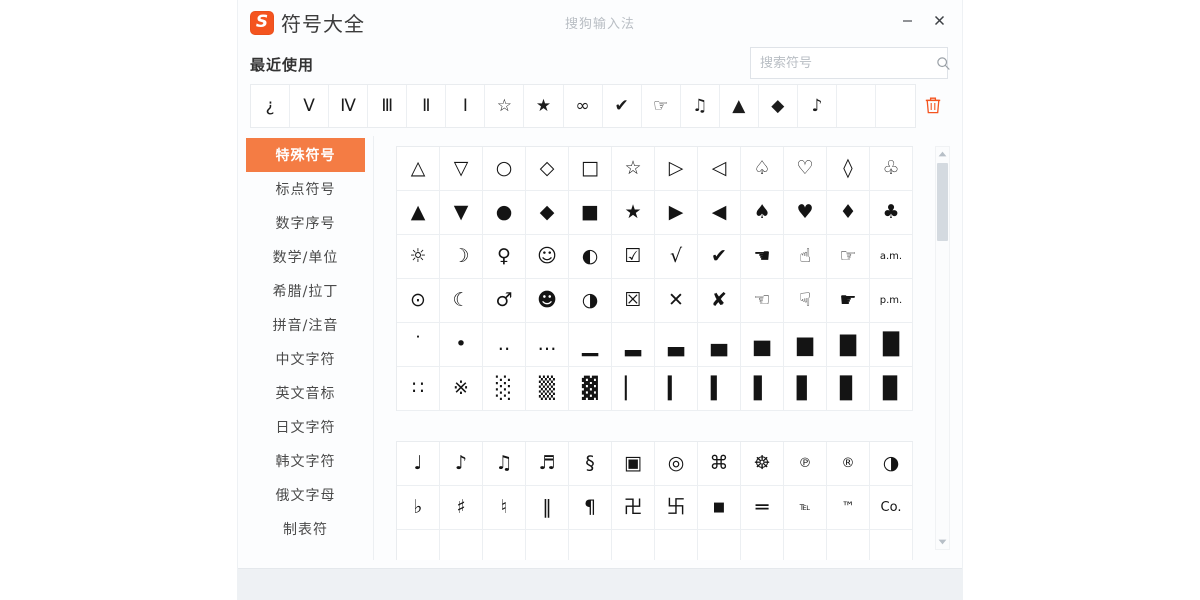 This screenshot has height=600, width=1200. What do you see at coordinates (778, 106) in the screenshot?
I see `recent-symbol-cell: ◆` at bounding box center [778, 106].